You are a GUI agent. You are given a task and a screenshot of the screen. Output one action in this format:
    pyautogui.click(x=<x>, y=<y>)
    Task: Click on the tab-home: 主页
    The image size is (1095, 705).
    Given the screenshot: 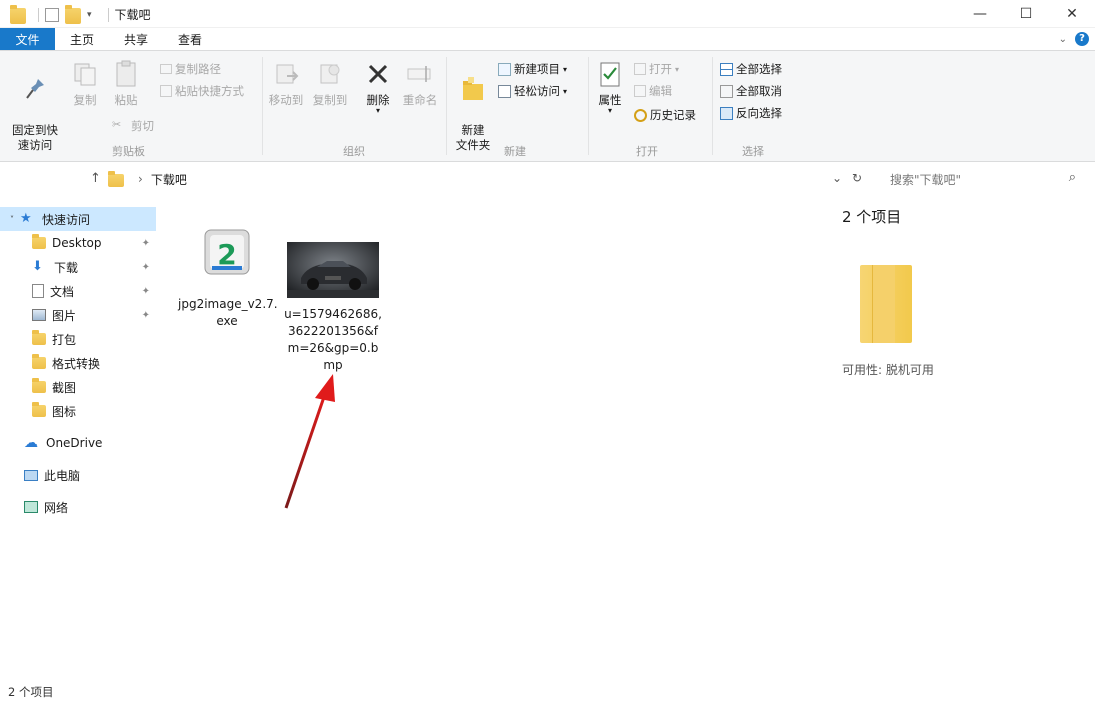 What is the action you would take?
    pyautogui.click(x=82, y=39)
    